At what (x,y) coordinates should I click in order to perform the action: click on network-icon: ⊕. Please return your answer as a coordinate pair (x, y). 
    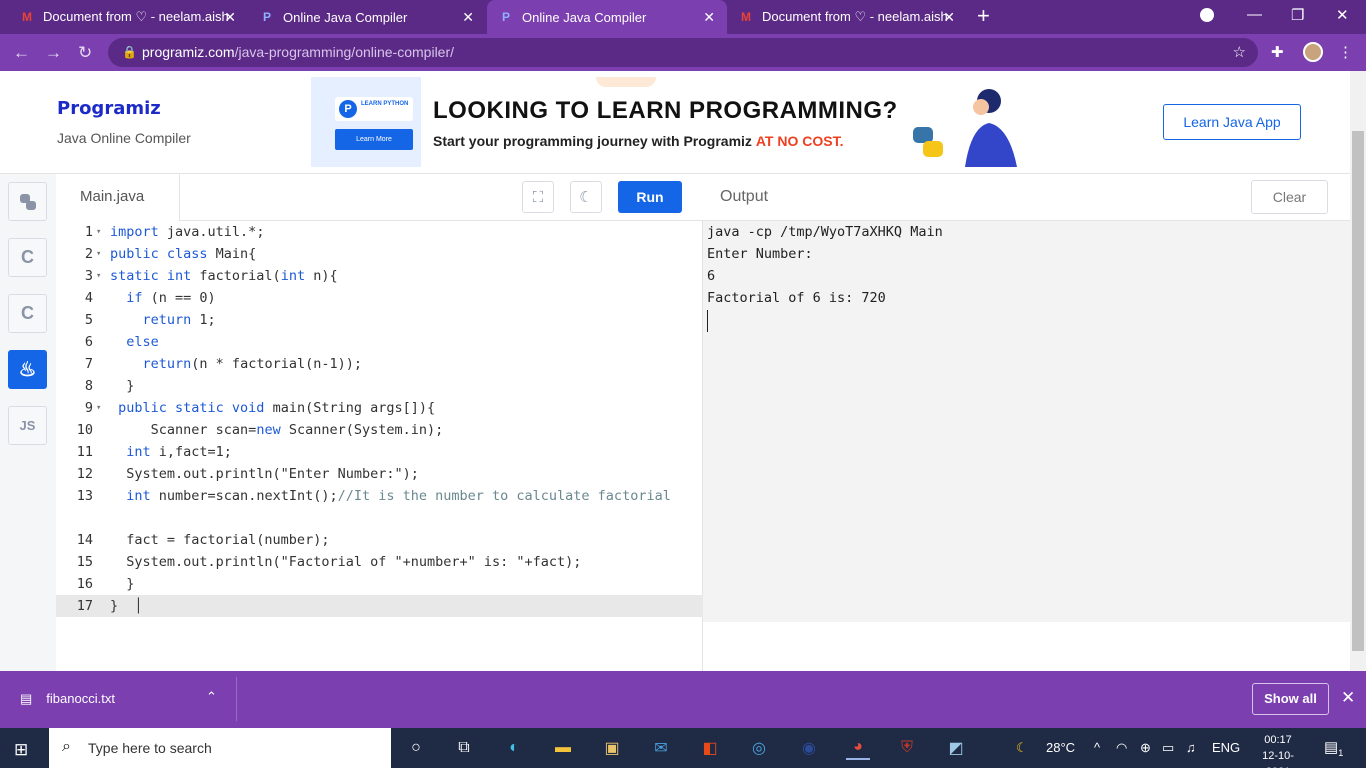
    Looking at the image, I should click on (1145, 748).